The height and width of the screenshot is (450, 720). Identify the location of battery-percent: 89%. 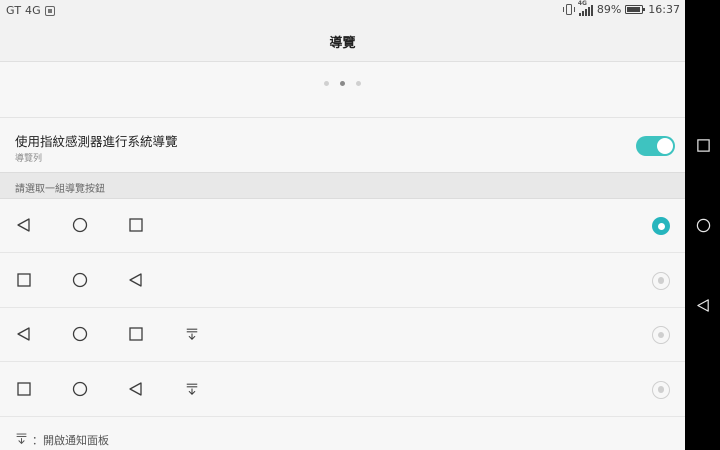
(609, 9).